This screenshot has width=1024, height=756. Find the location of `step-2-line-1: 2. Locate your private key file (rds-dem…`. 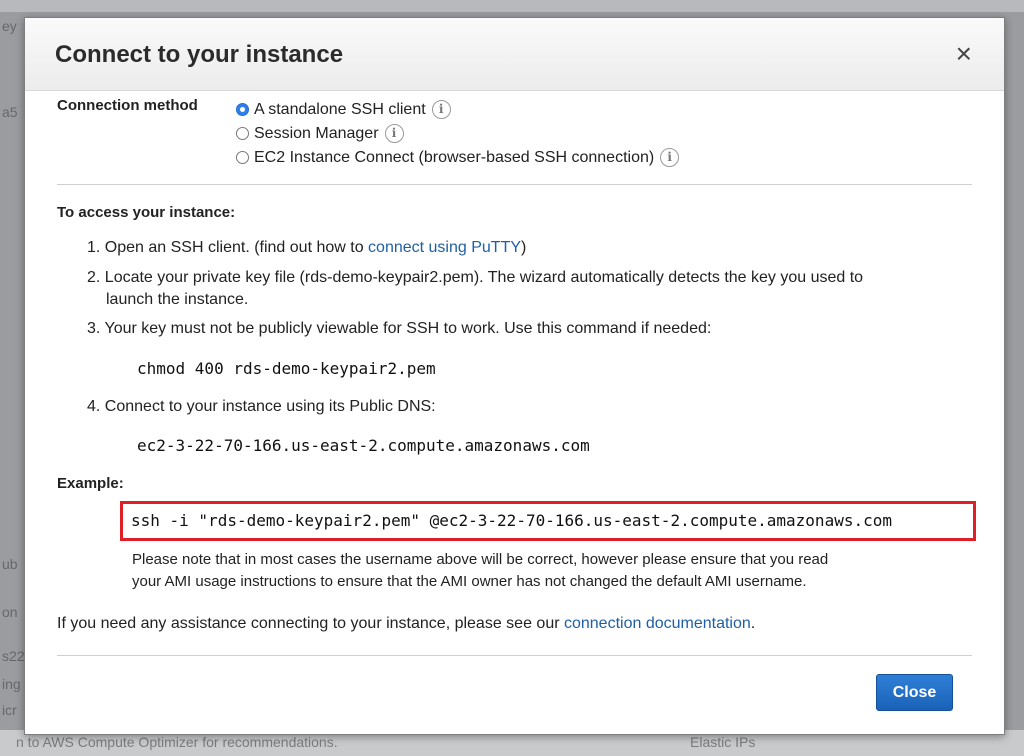

step-2-line-1: 2. Locate your private key file (rds-dem… is located at coordinates (475, 277).